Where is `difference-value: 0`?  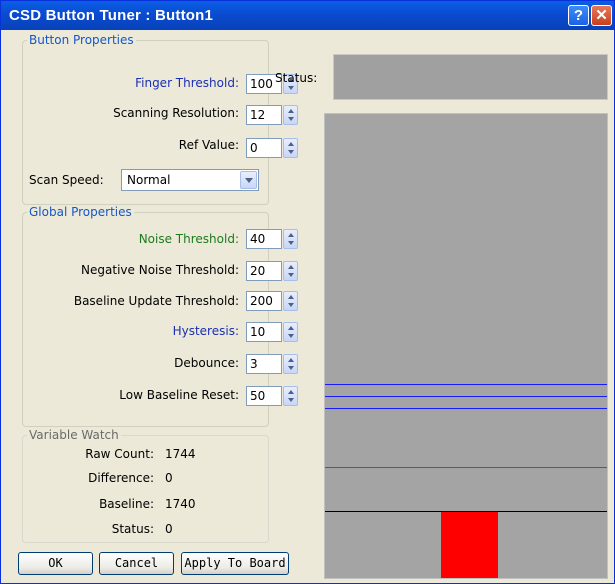 difference-value: 0 is located at coordinates (169, 478).